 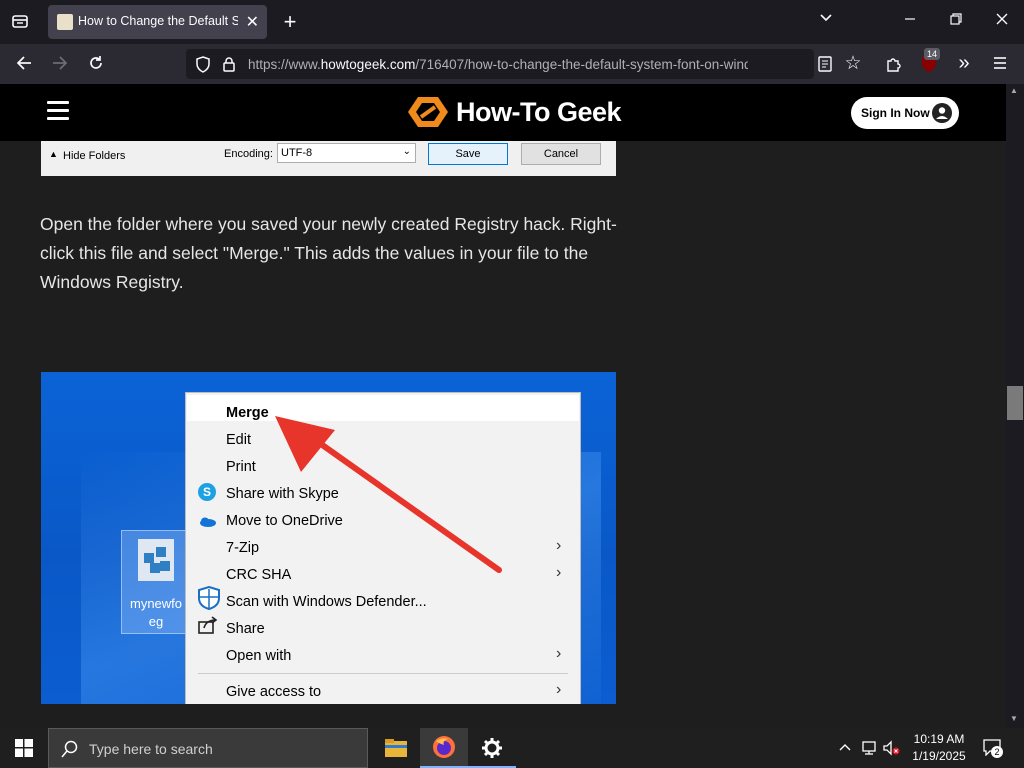 I want to click on firefox-app, so click(x=444, y=748).